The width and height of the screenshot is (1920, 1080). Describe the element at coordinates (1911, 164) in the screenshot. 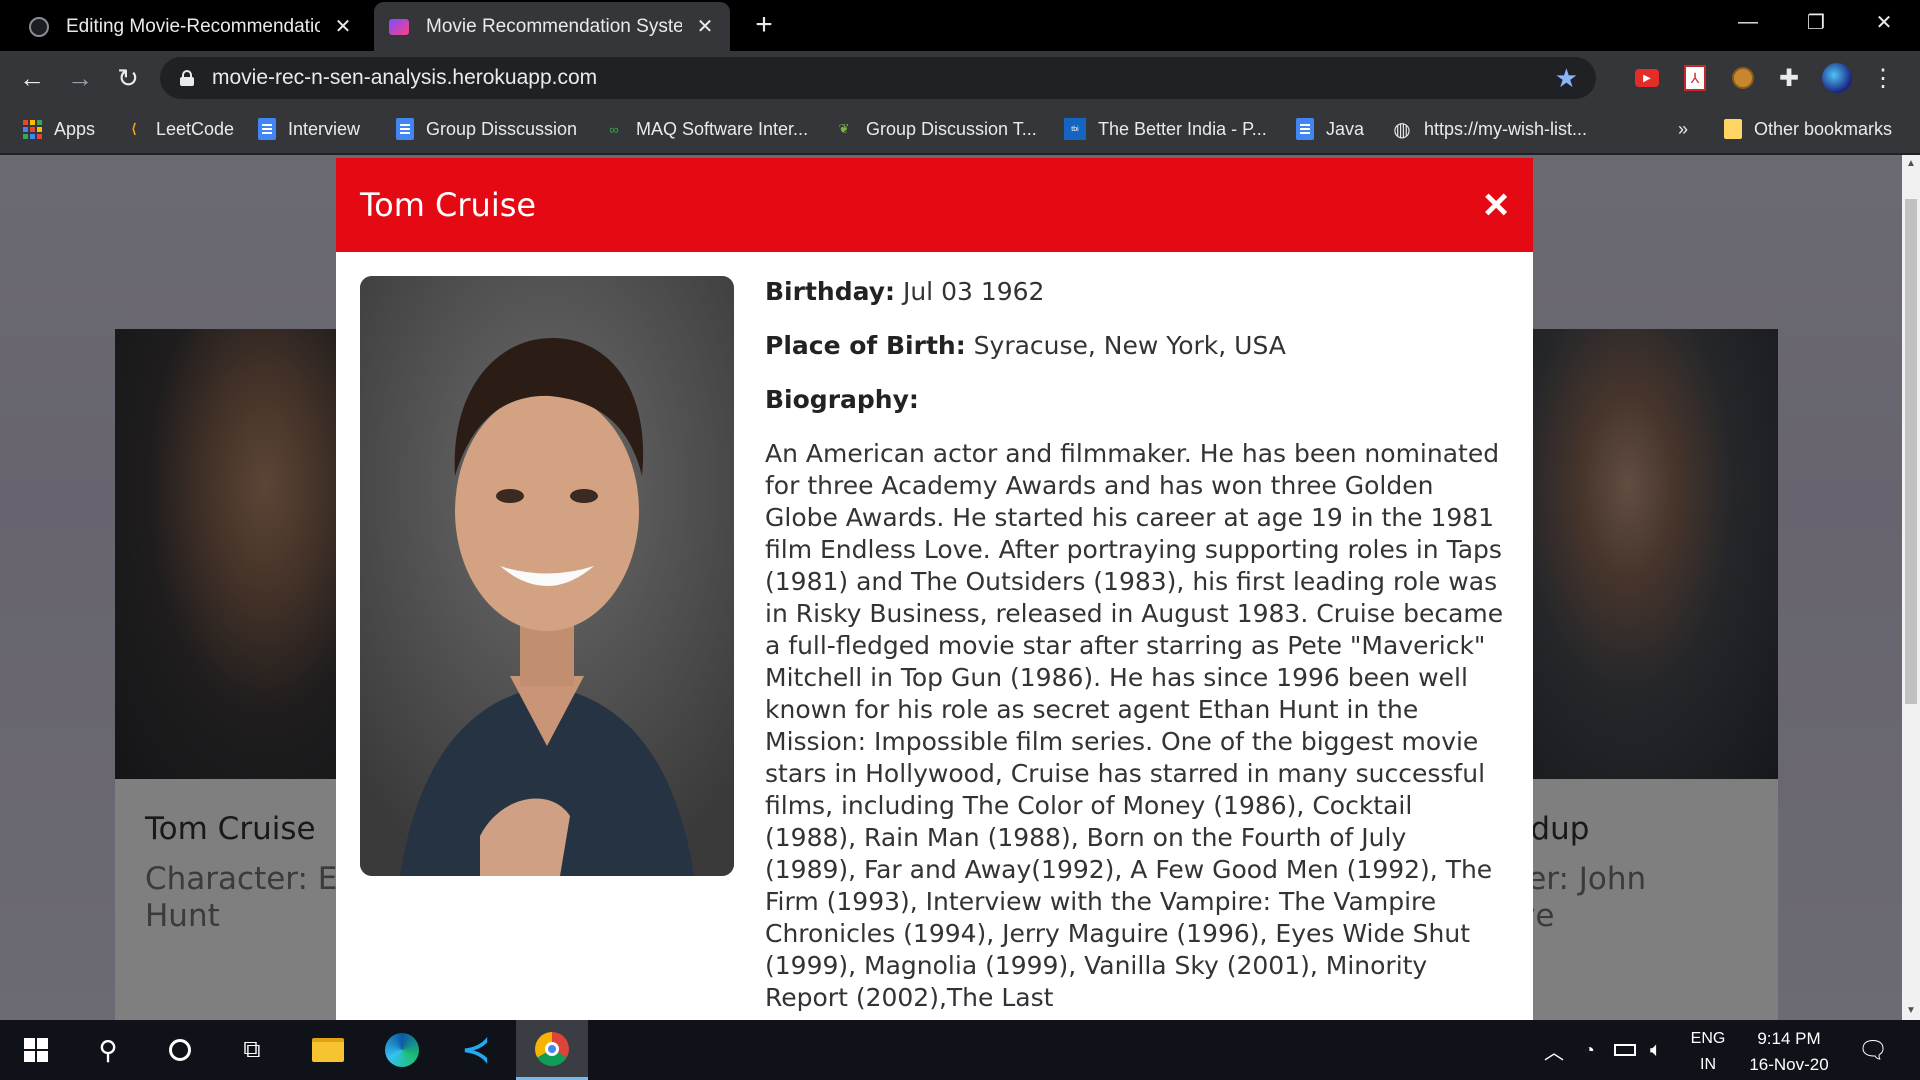

I see `scroll-up-arrow: ▲` at that location.